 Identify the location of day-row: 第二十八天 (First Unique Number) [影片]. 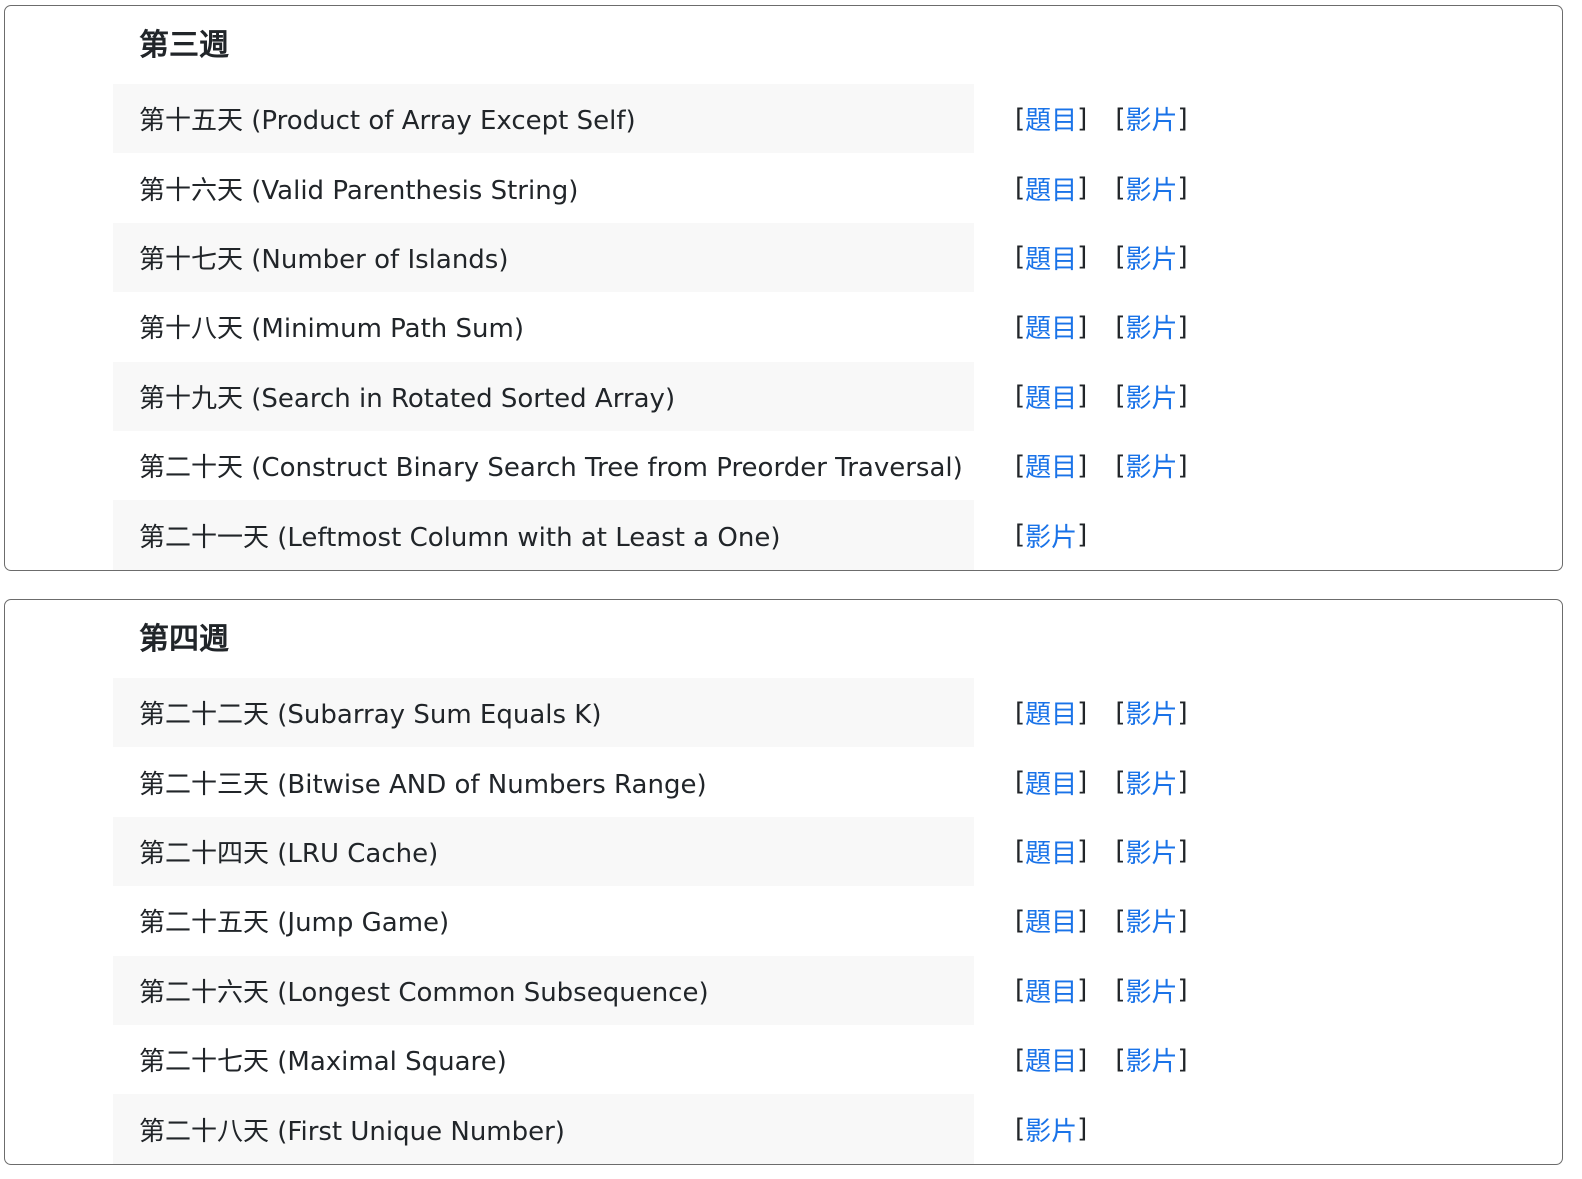
(713, 1129).